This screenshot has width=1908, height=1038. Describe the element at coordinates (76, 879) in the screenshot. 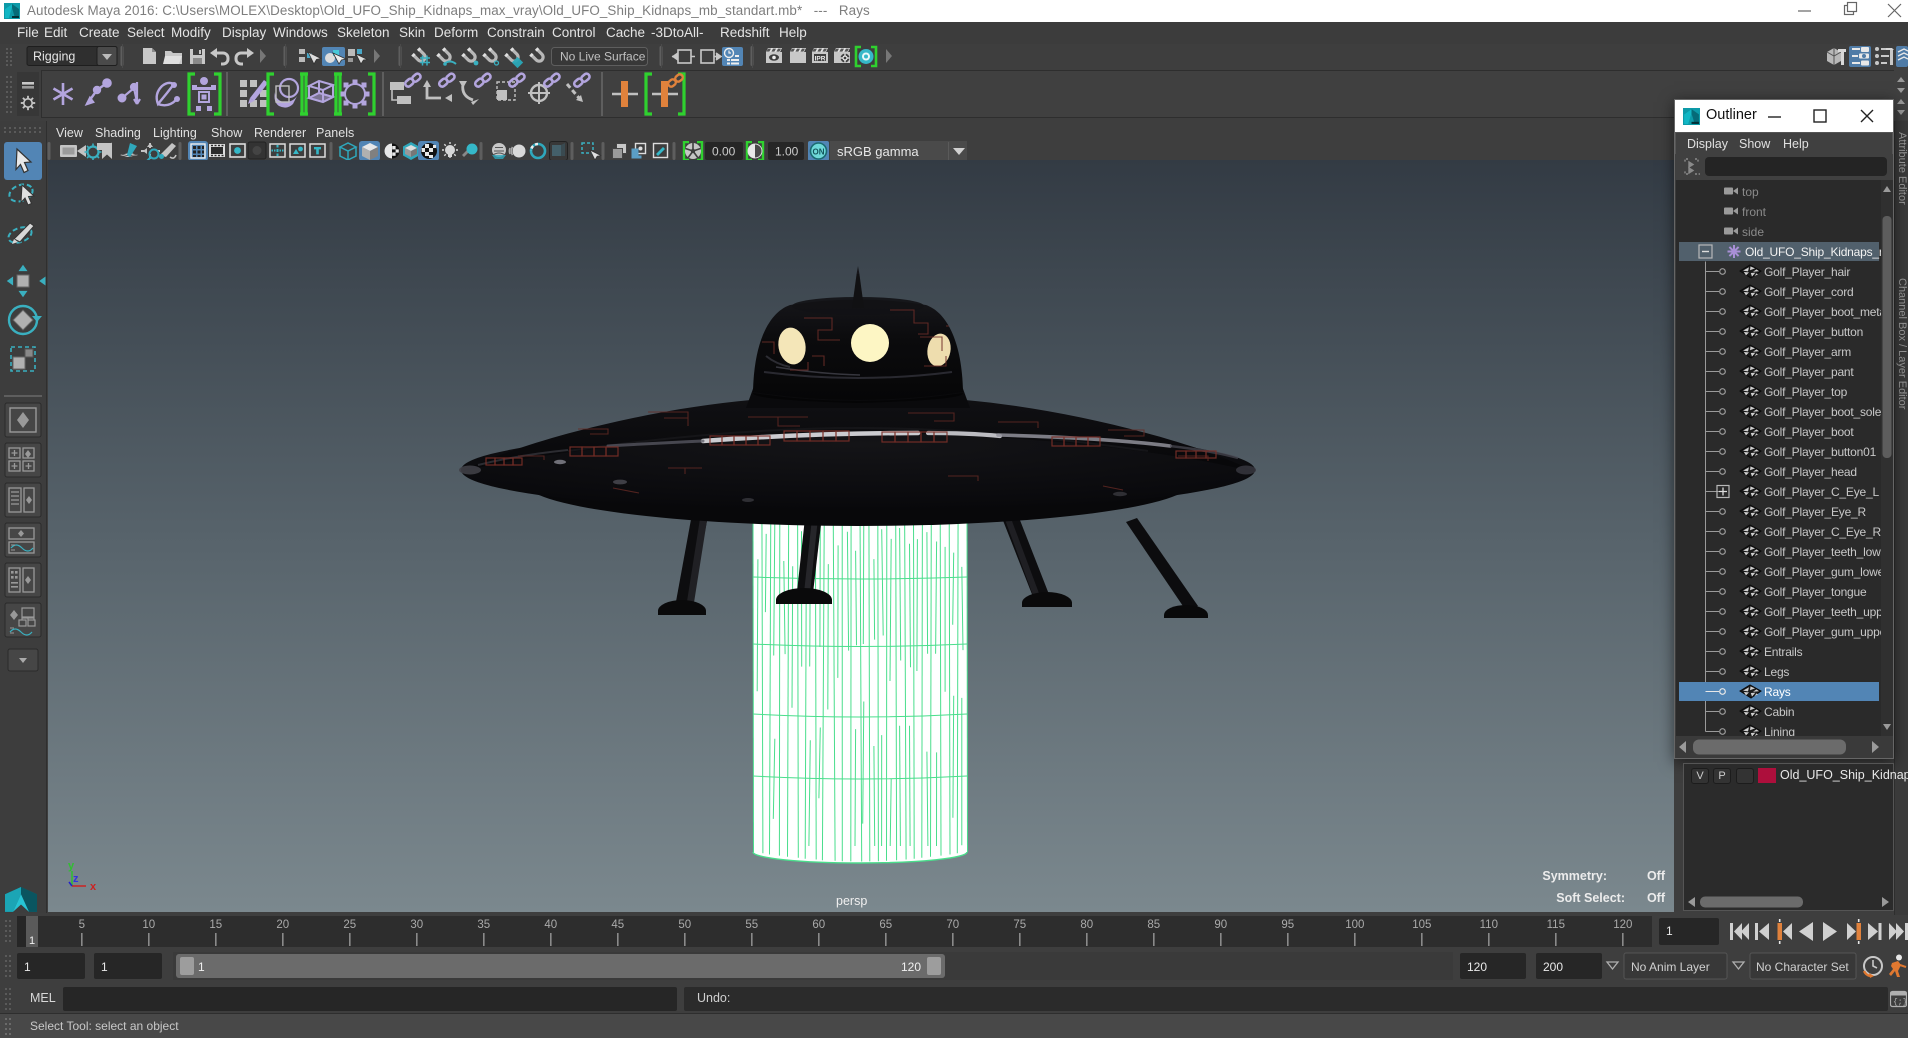

I see `svg-text: z` at that location.